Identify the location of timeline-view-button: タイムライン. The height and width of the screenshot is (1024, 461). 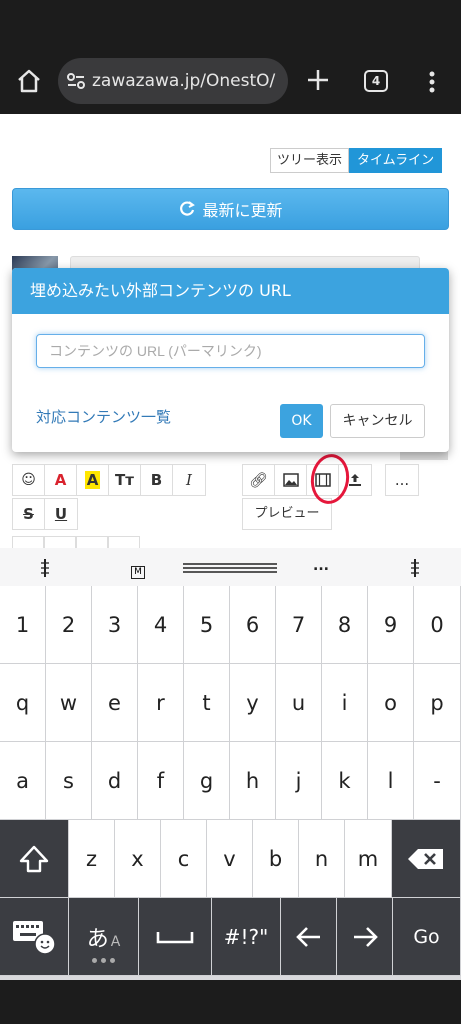
(396, 160).